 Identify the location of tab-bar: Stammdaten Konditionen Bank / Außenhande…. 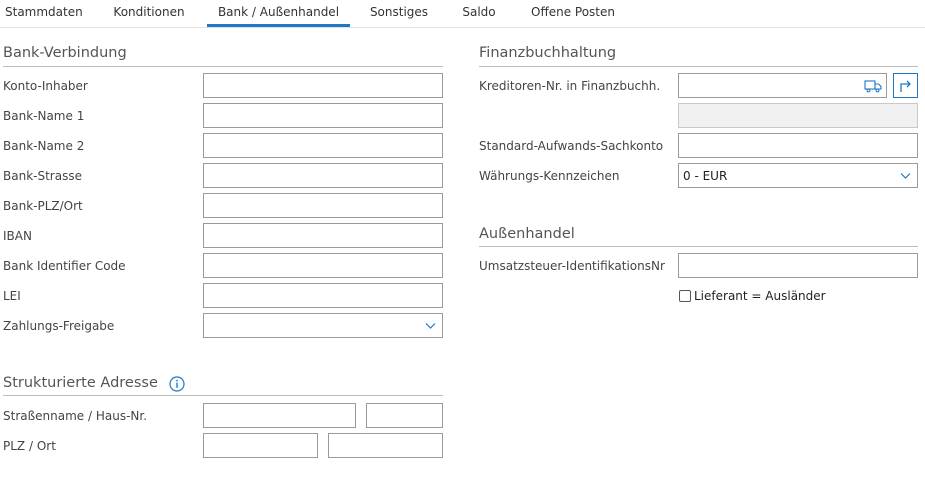
(462, 14).